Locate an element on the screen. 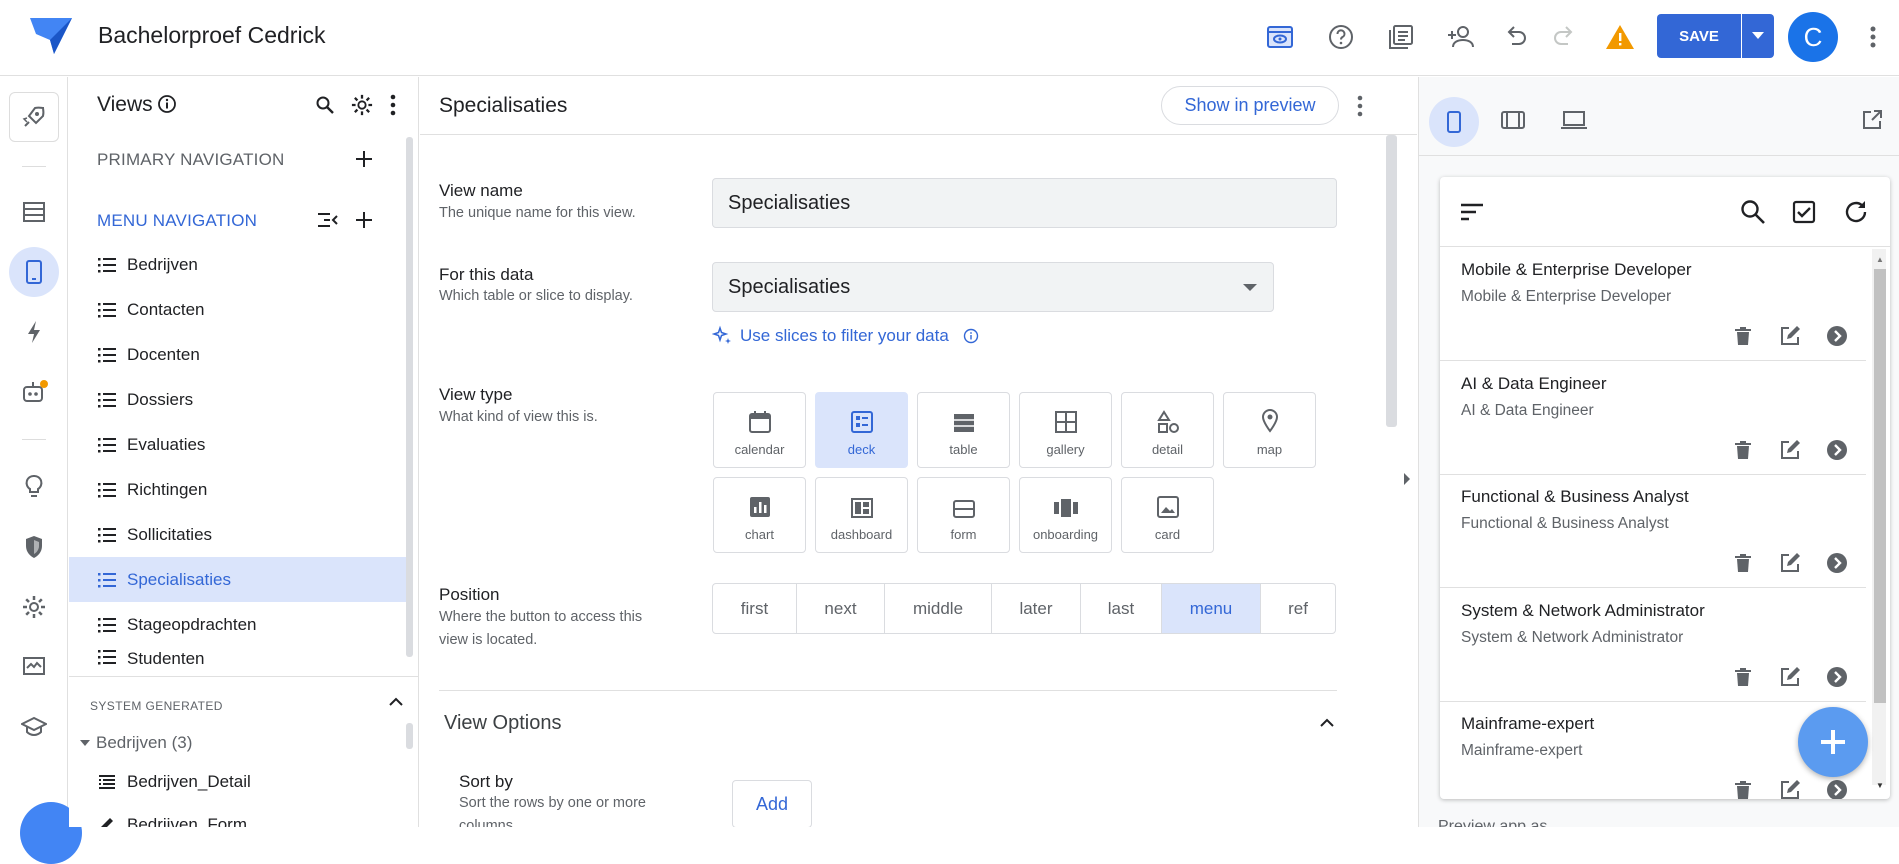 This screenshot has width=1899, height=864. preview-toggle-icon is located at coordinates (1280, 37).